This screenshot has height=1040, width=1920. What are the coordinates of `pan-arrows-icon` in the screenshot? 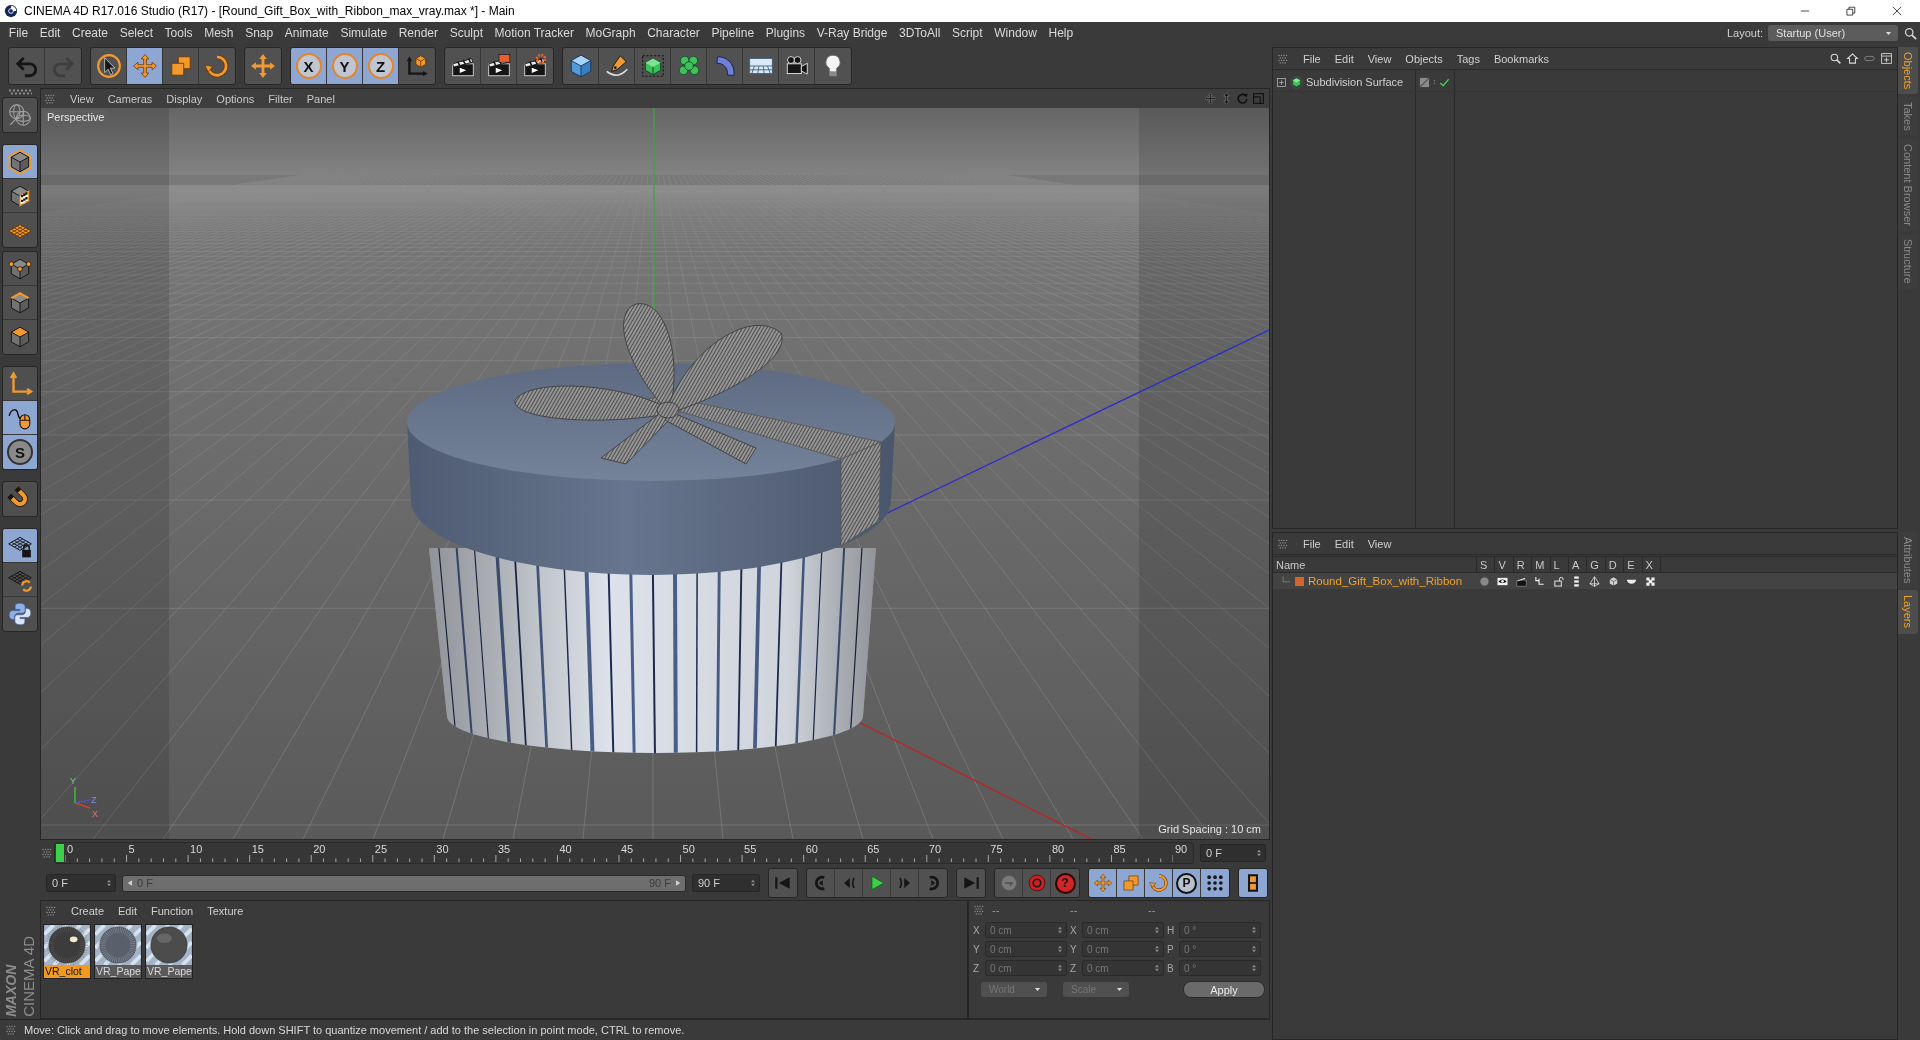 It's located at (1210, 98).